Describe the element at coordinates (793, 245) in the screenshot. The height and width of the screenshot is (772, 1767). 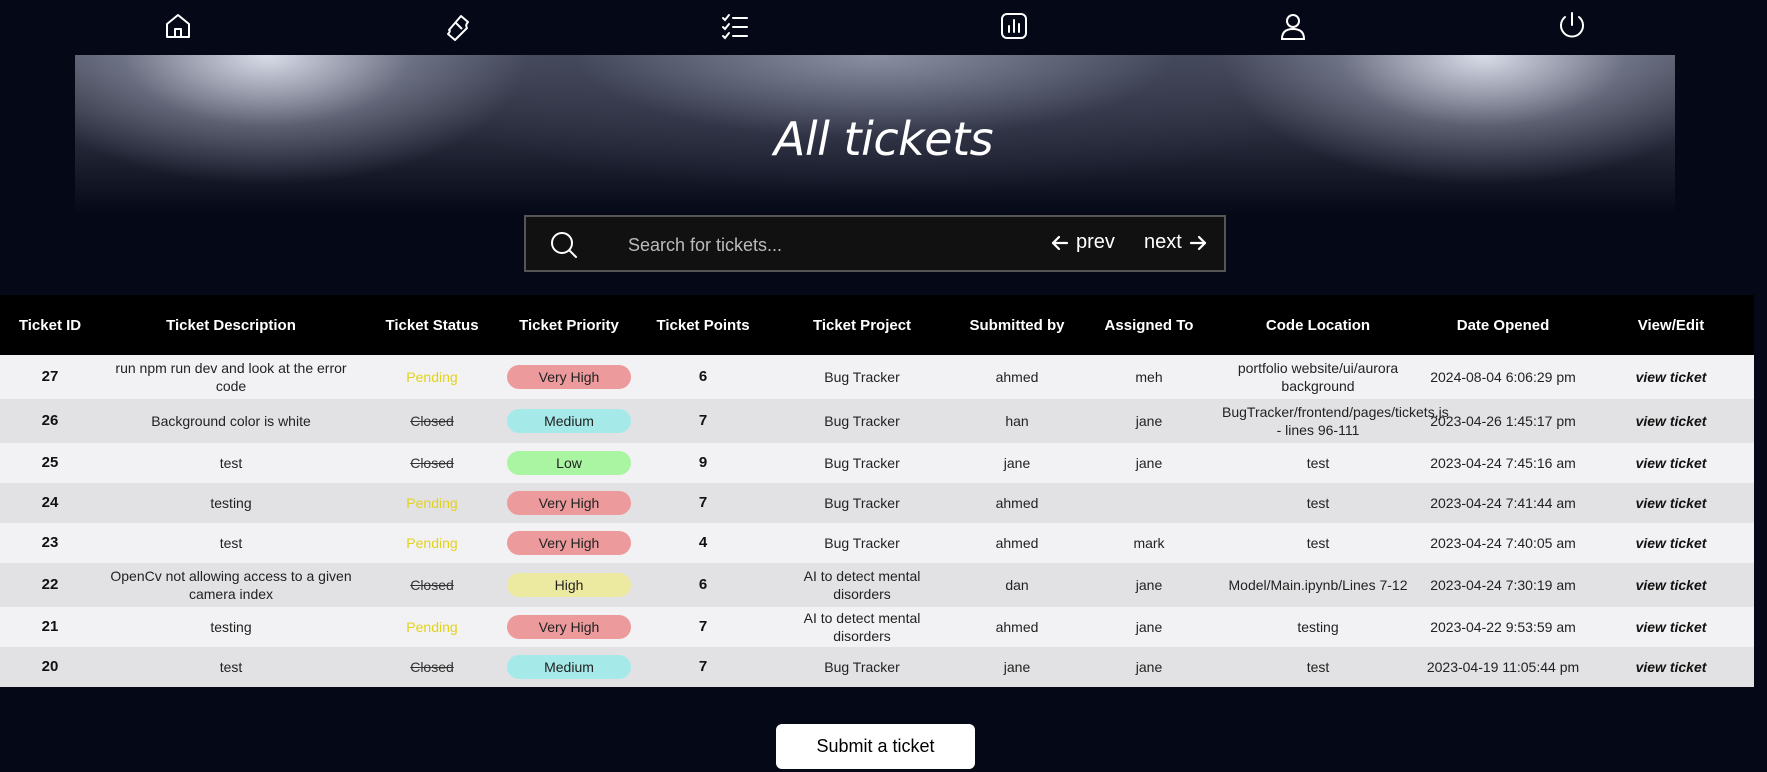
I see `search-input` at that location.